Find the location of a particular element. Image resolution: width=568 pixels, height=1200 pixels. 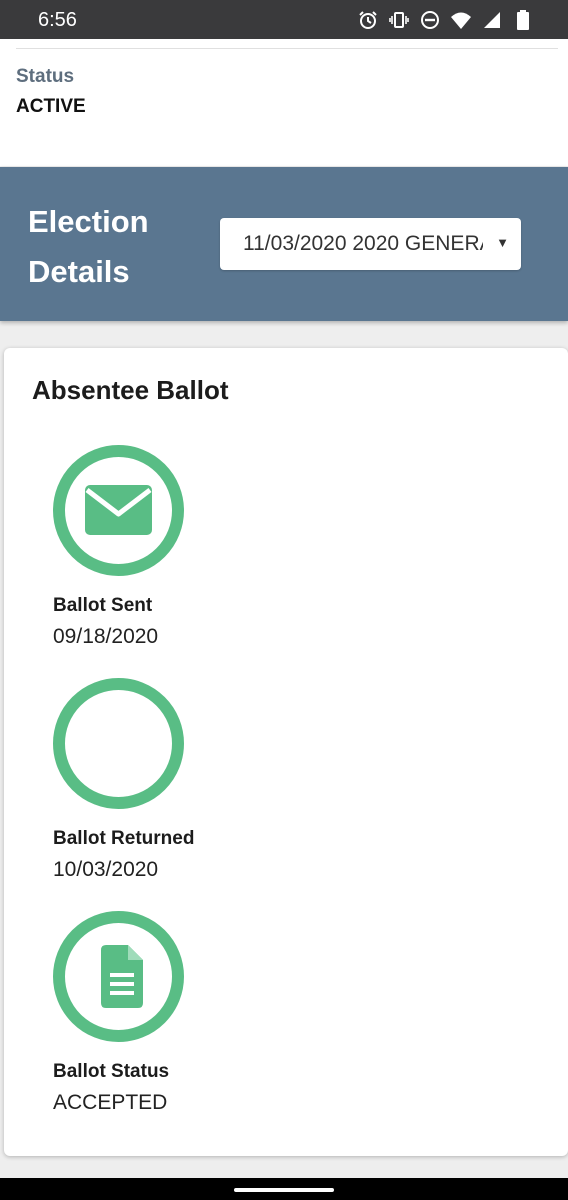

home-gesture-handle is located at coordinates (284, 1190).